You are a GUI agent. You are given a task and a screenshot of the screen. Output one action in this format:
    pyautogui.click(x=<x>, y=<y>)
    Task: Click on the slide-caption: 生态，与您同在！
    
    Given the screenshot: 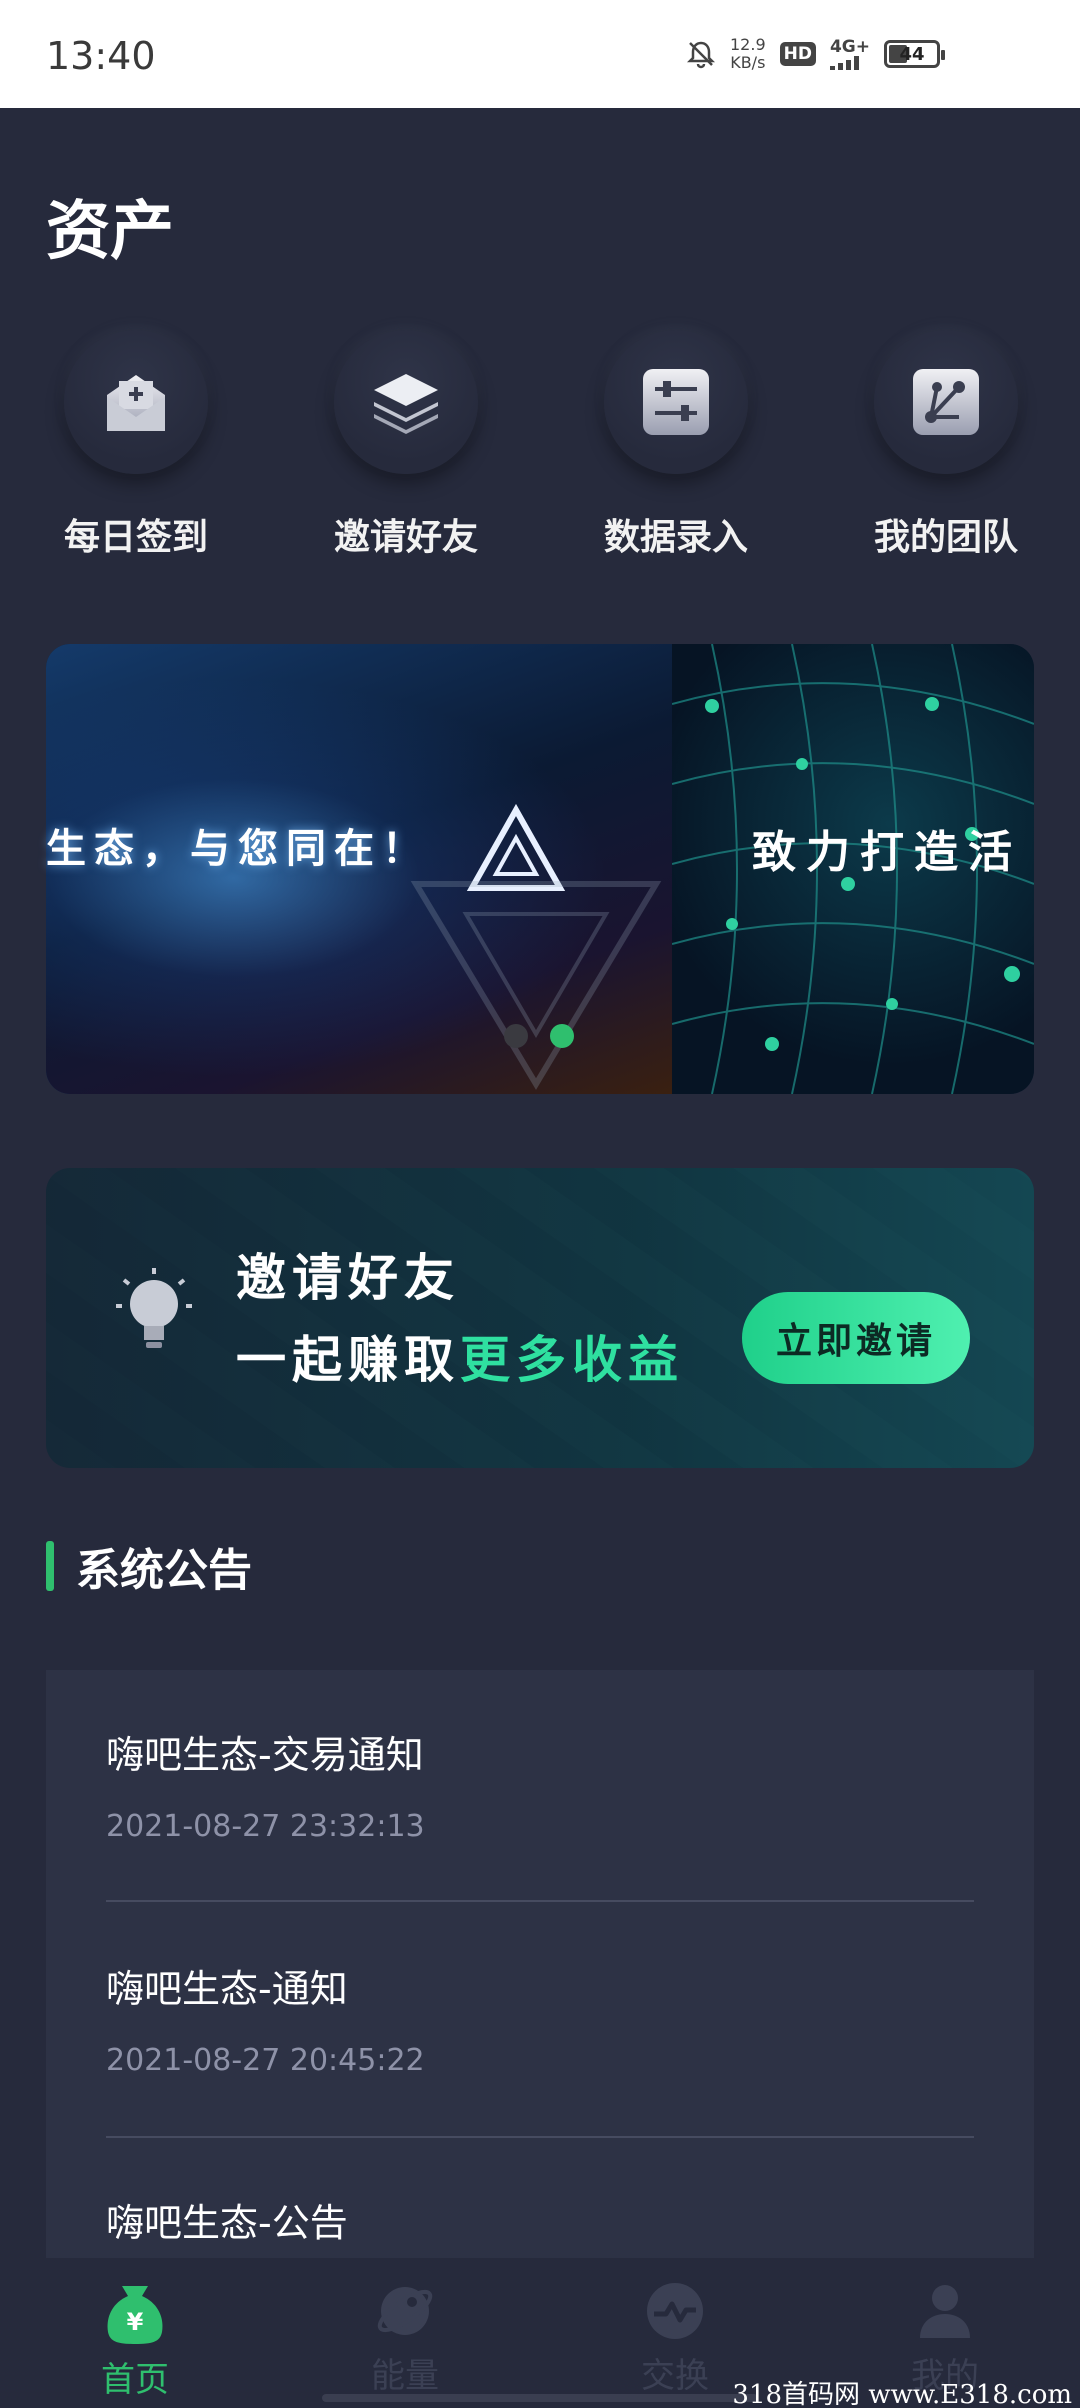 What is the action you would take?
    pyautogui.click(x=238, y=849)
    